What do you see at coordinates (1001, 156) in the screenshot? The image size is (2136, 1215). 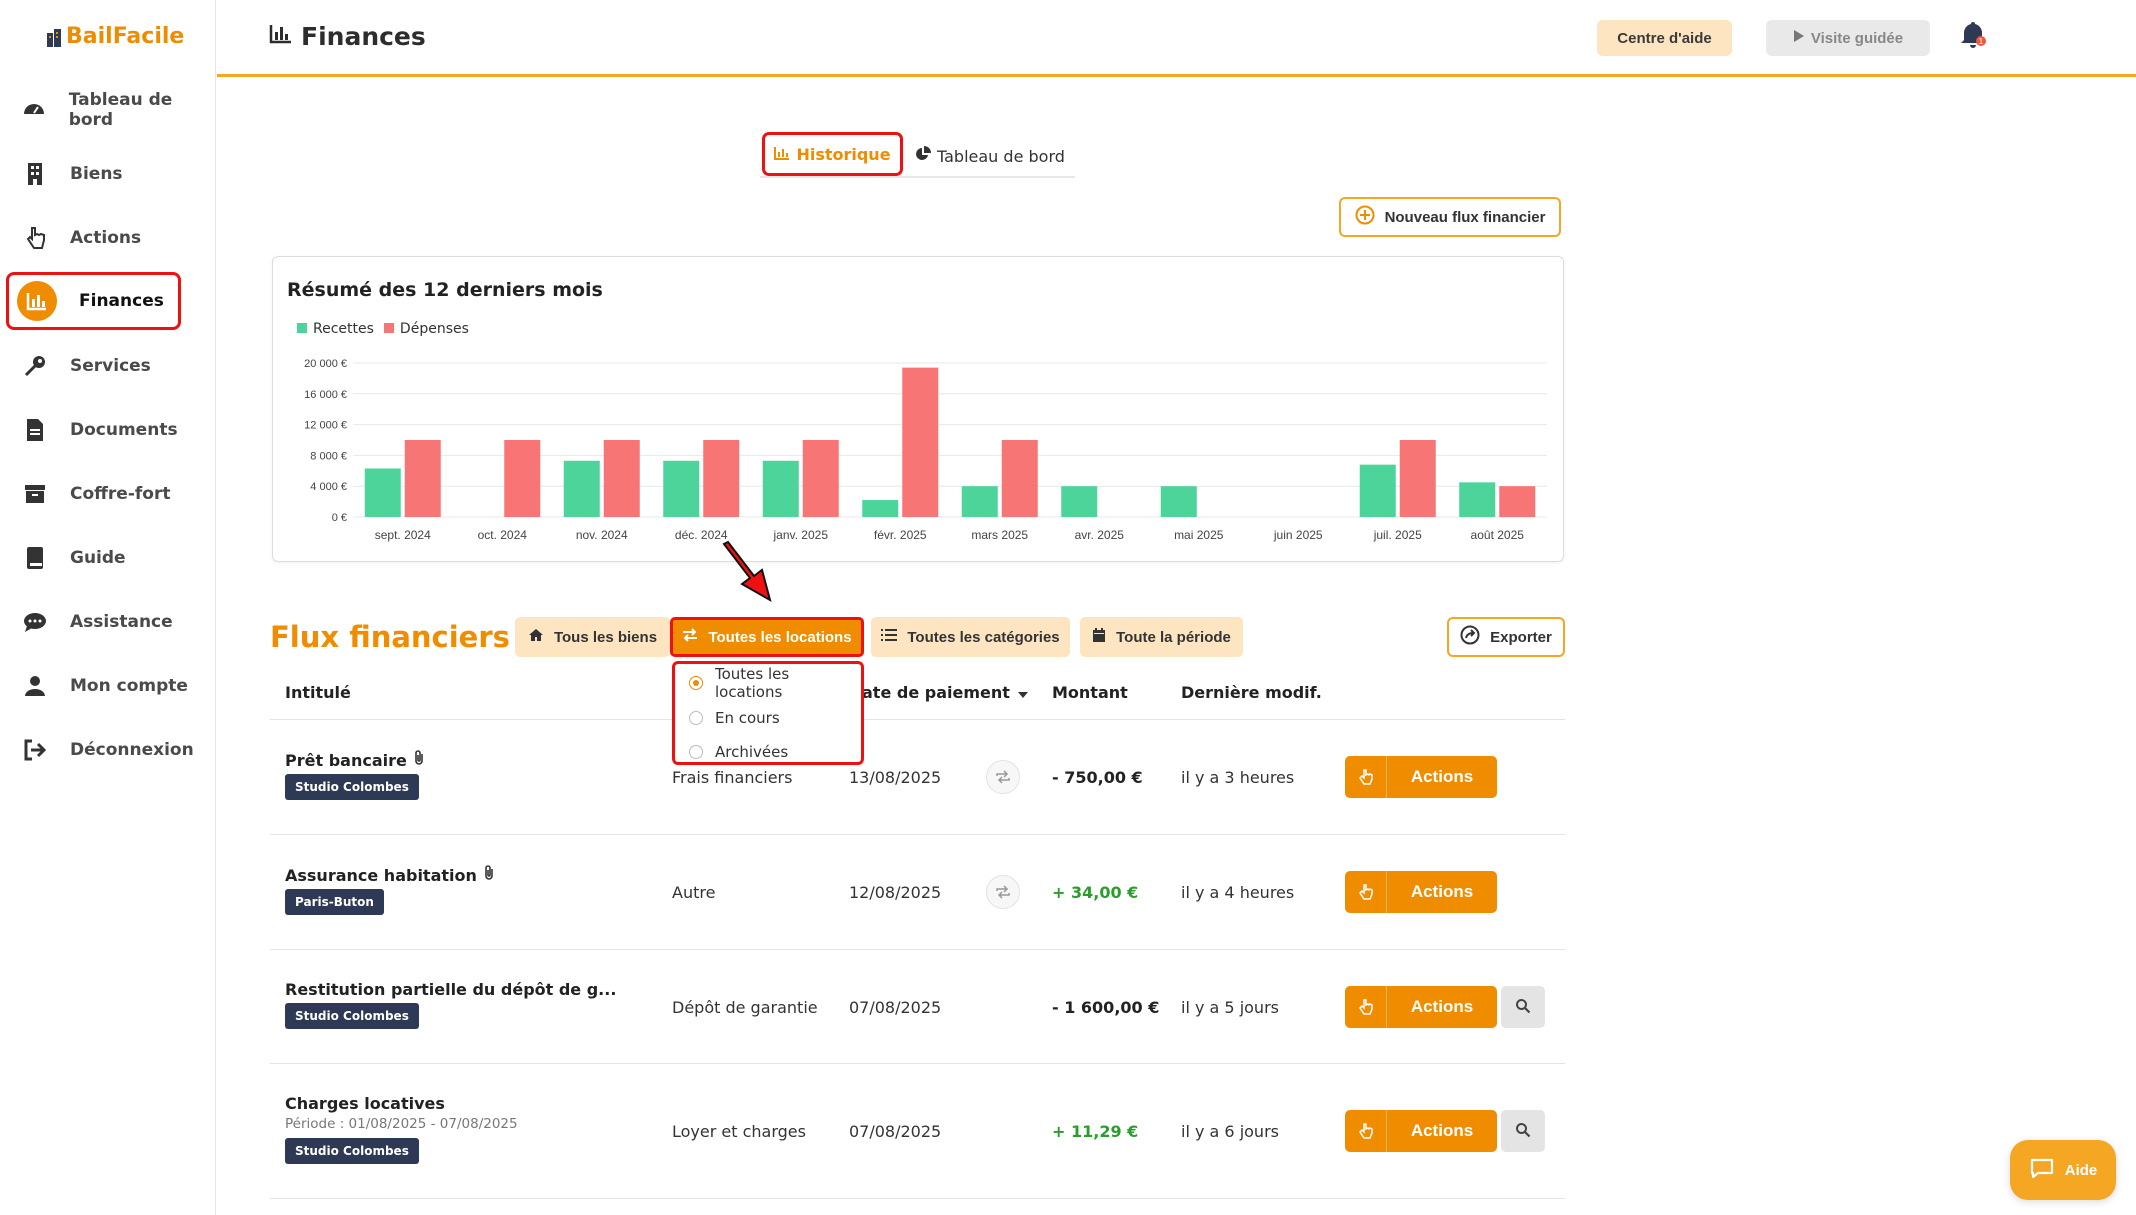 I see `tab-label: Tableau de bord` at bounding box center [1001, 156].